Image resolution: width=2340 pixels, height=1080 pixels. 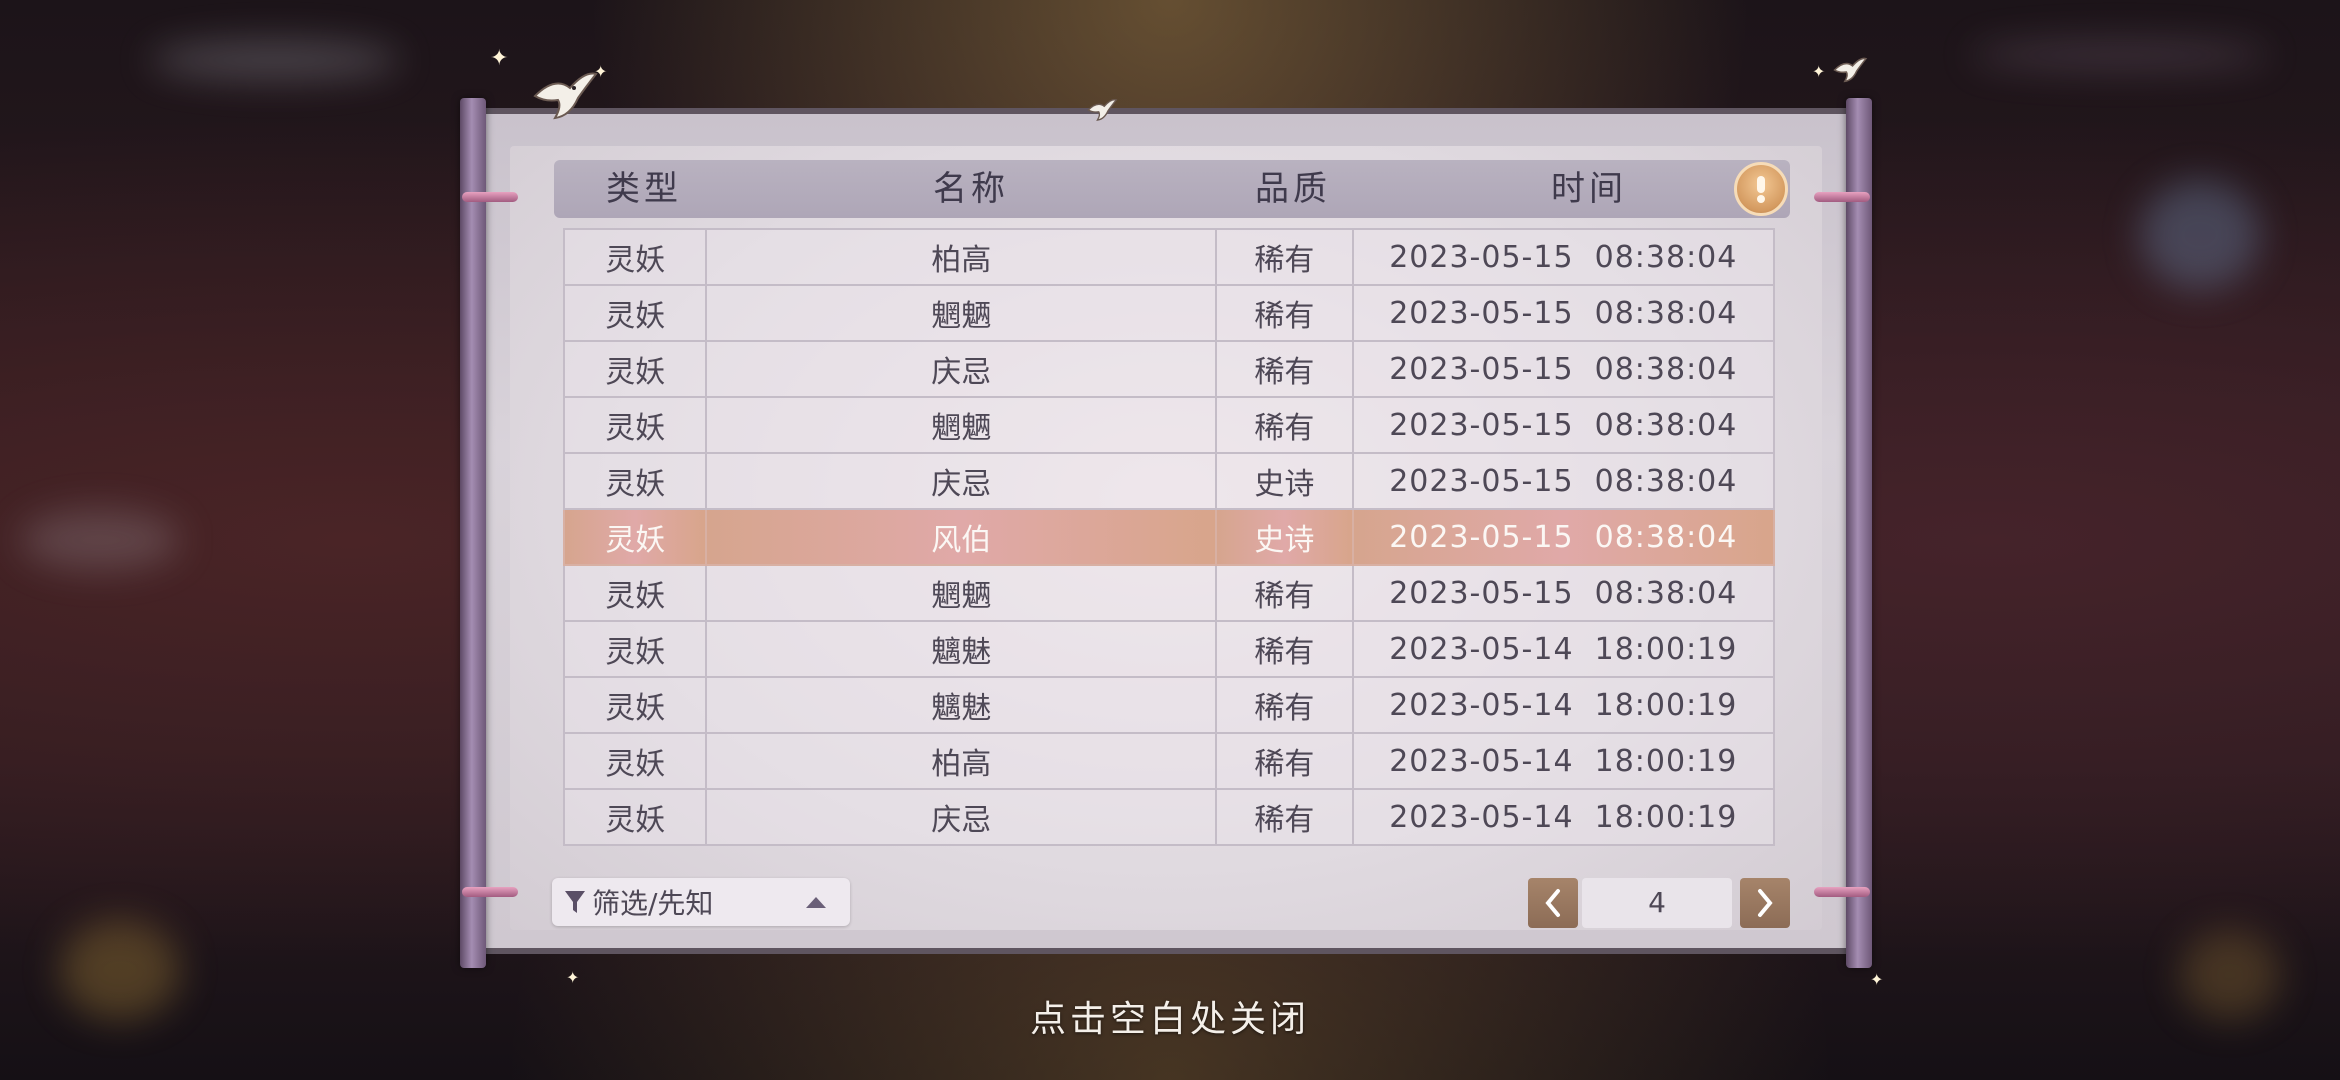 What do you see at coordinates (644, 189) in the screenshot?
I see `header-type: 类型` at bounding box center [644, 189].